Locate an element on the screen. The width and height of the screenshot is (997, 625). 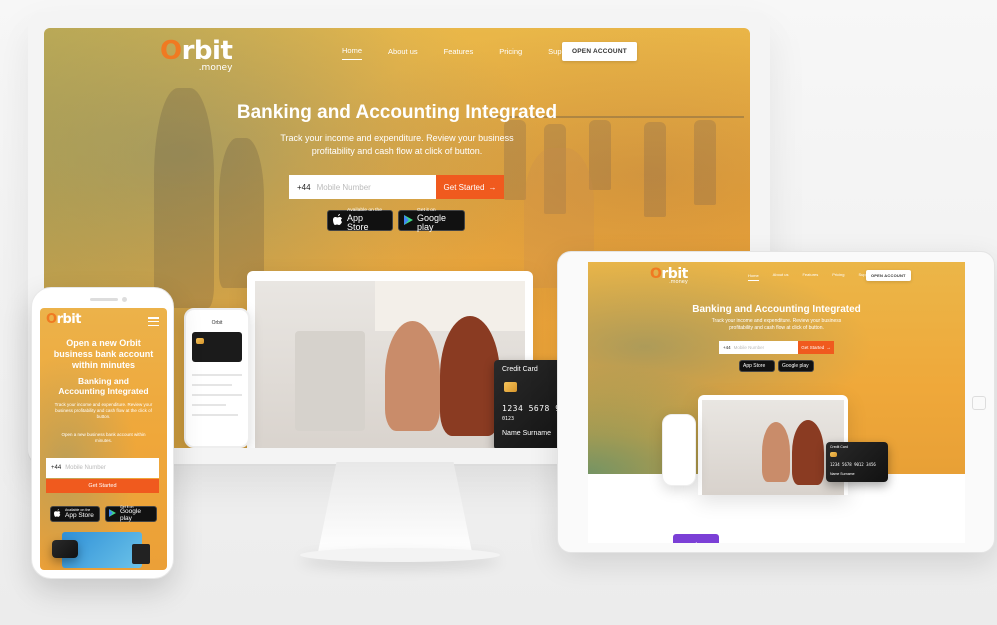
card-chip-icon is located at coordinates (510, 387).